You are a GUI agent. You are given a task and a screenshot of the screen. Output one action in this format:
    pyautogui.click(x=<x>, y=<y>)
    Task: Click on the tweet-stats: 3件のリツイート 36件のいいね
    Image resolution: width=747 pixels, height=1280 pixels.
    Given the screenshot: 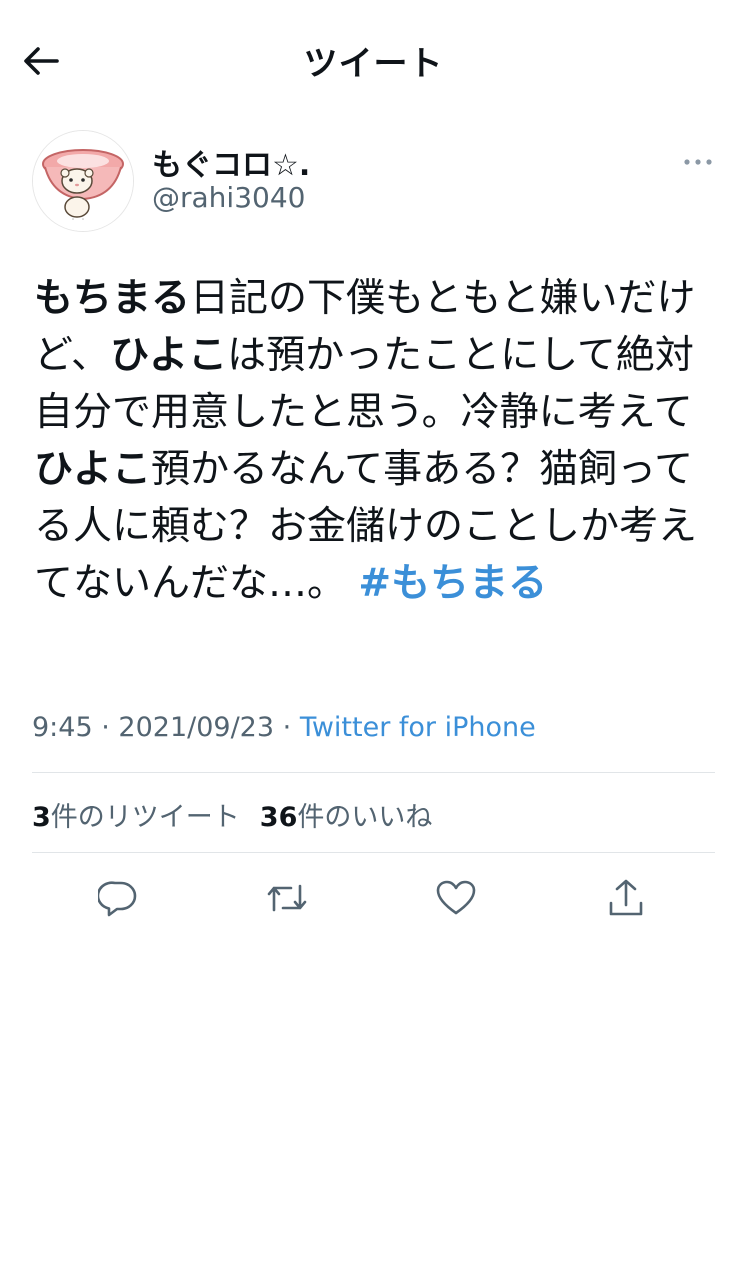 What is the action you would take?
    pyautogui.click(x=232, y=814)
    